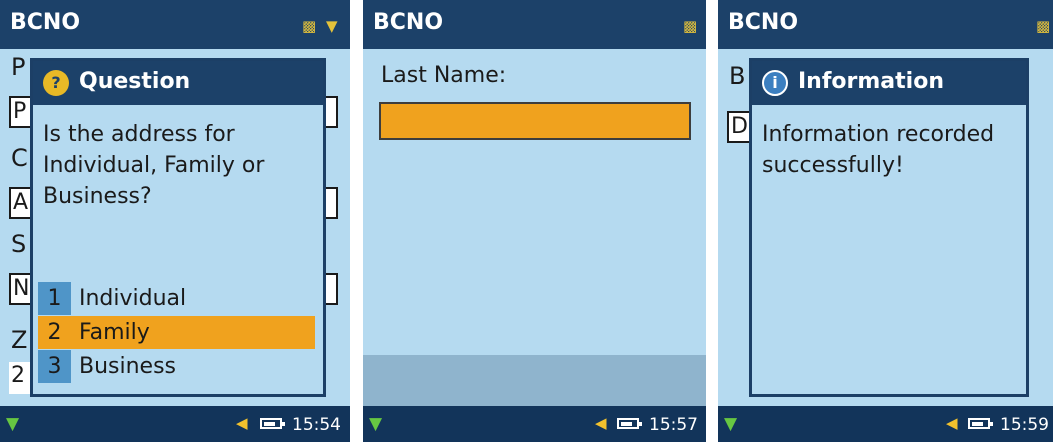 This screenshot has height=442, width=1053. Describe the element at coordinates (133, 298) in the screenshot. I see `option-label: Individual` at that location.